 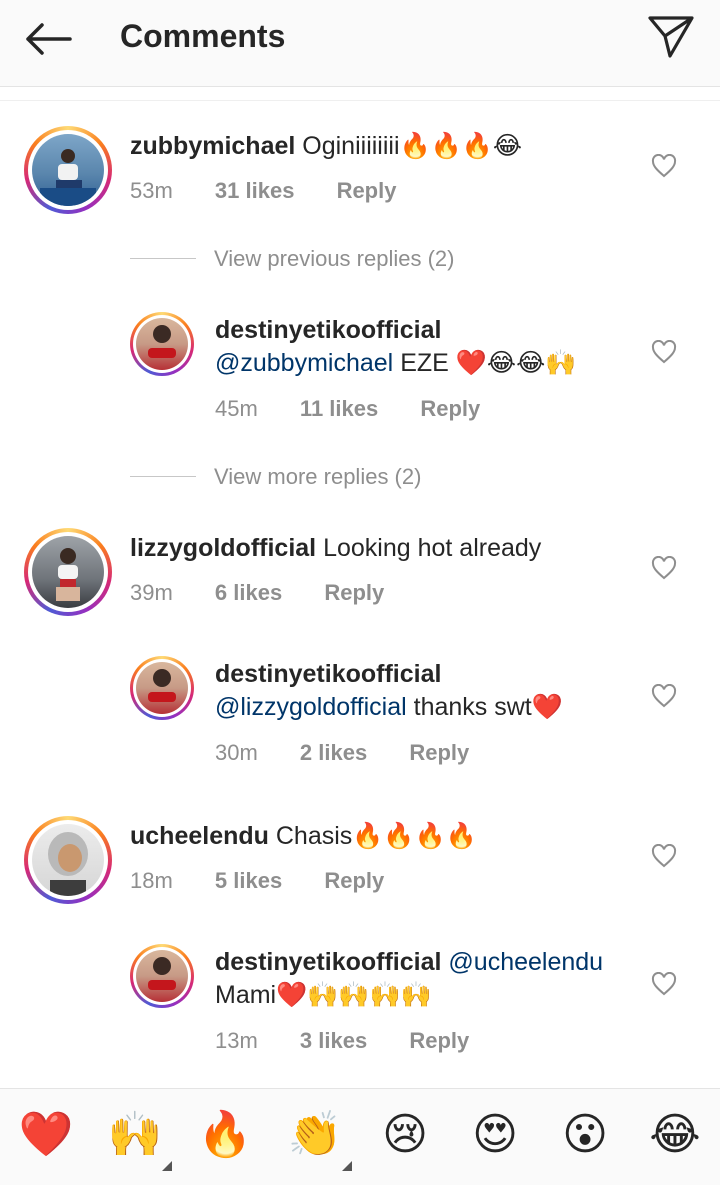 What do you see at coordinates (484, 707) in the screenshot?
I see `comment-text: thanks swt❤️` at bounding box center [484, 707].